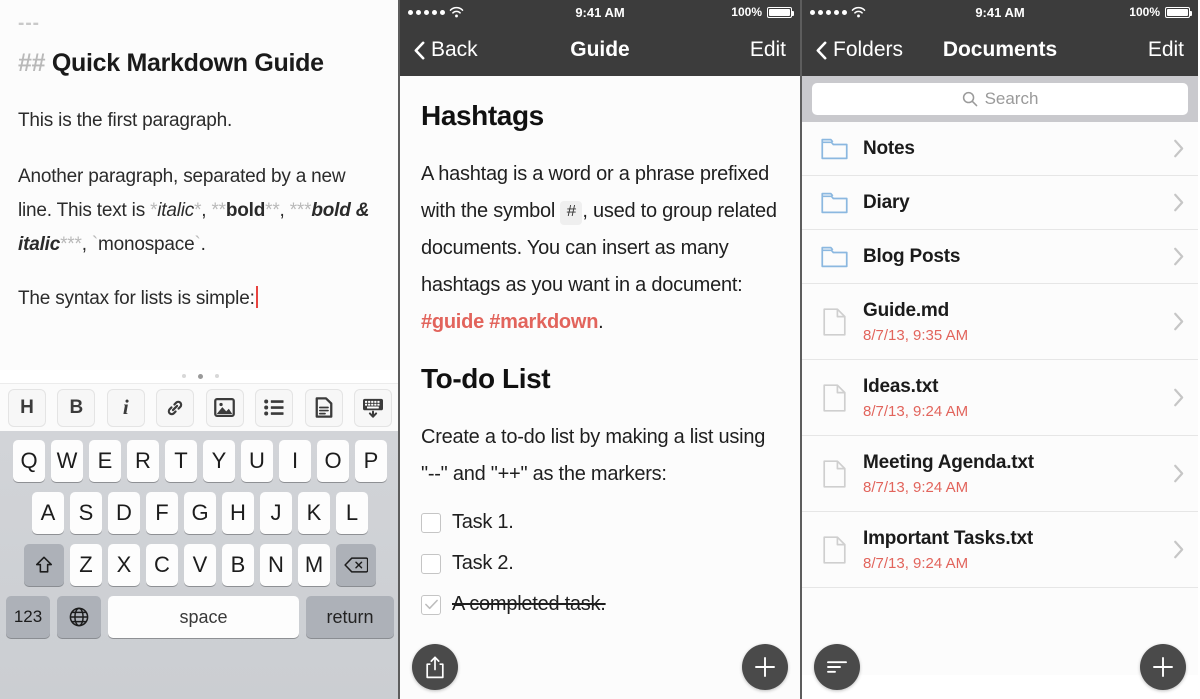 This screenshot has height=699, width=1200. What do you see at coordinates (276, 513) in the screenshot?
I see `key-J: J` at bounding box center [276, 513].